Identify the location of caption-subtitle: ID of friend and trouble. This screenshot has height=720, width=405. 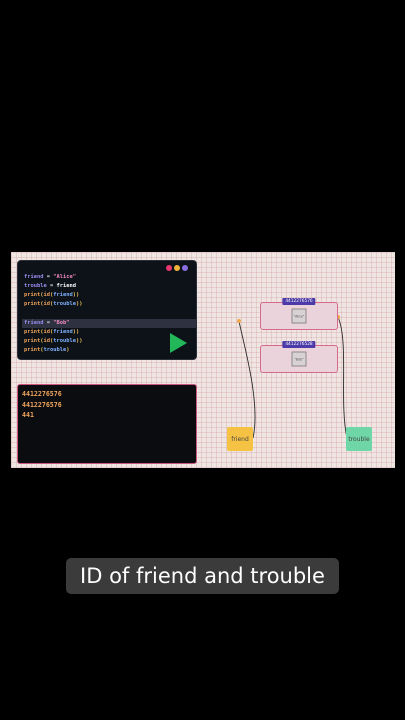
(202, 576).